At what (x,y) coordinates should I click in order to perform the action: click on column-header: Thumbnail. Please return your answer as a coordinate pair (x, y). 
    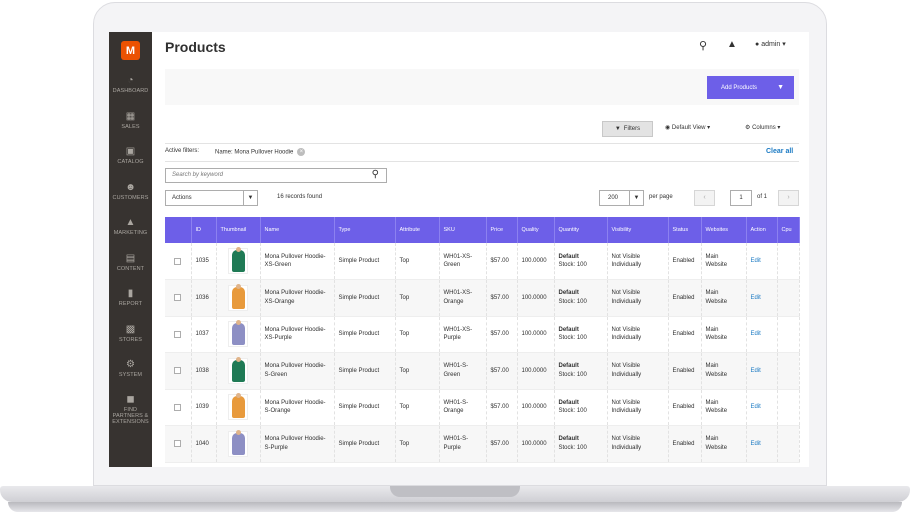
    Looking at the image, I should click on (238, 230).